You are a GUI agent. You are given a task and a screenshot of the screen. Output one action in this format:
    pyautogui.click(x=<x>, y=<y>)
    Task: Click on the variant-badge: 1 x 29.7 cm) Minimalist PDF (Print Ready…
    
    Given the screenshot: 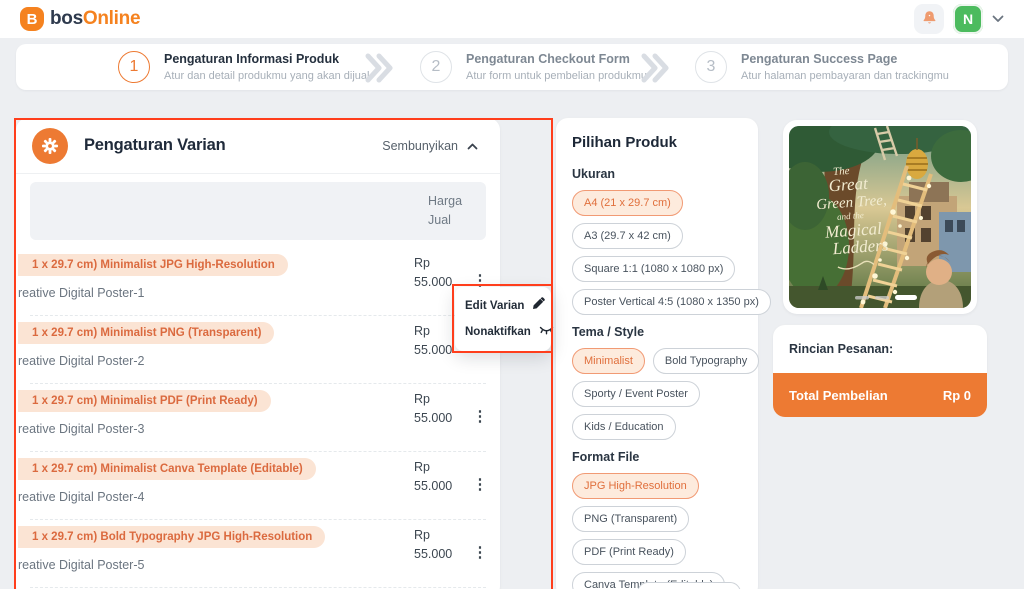 What is the action you would take?
    pyautogui.click(x=144, y=401)
    